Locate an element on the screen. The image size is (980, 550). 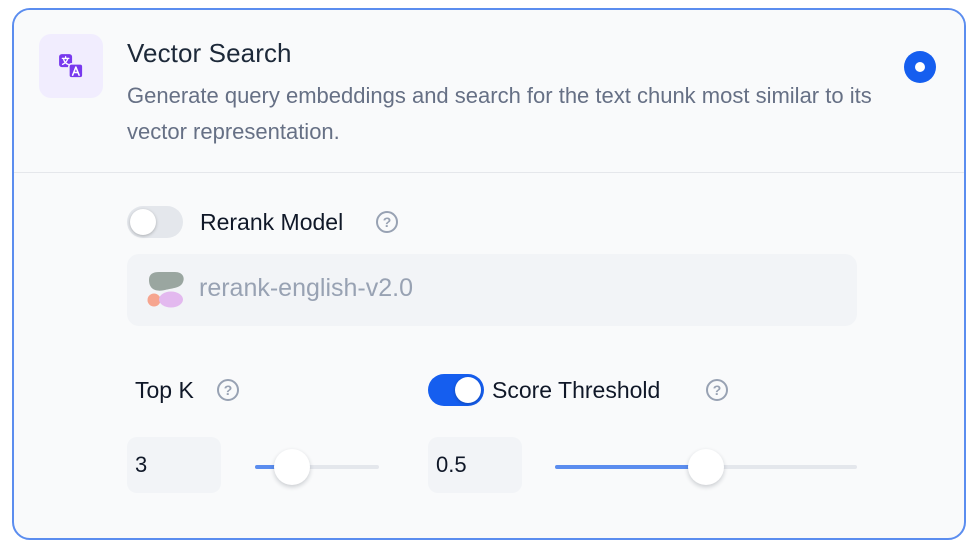
rerank-toggle is located at coordinates (155, 222).